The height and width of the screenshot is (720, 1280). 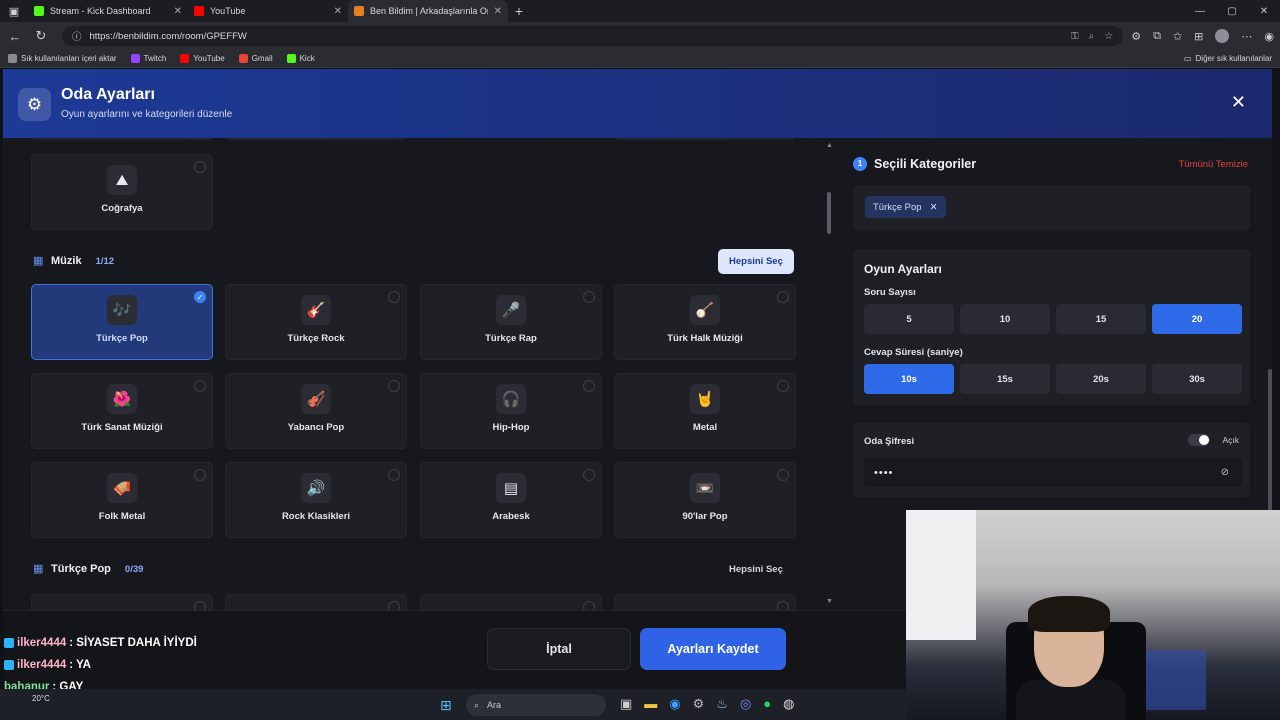 I want to click on browser-tab: YouTube ✕, so click(x=268, y=11).